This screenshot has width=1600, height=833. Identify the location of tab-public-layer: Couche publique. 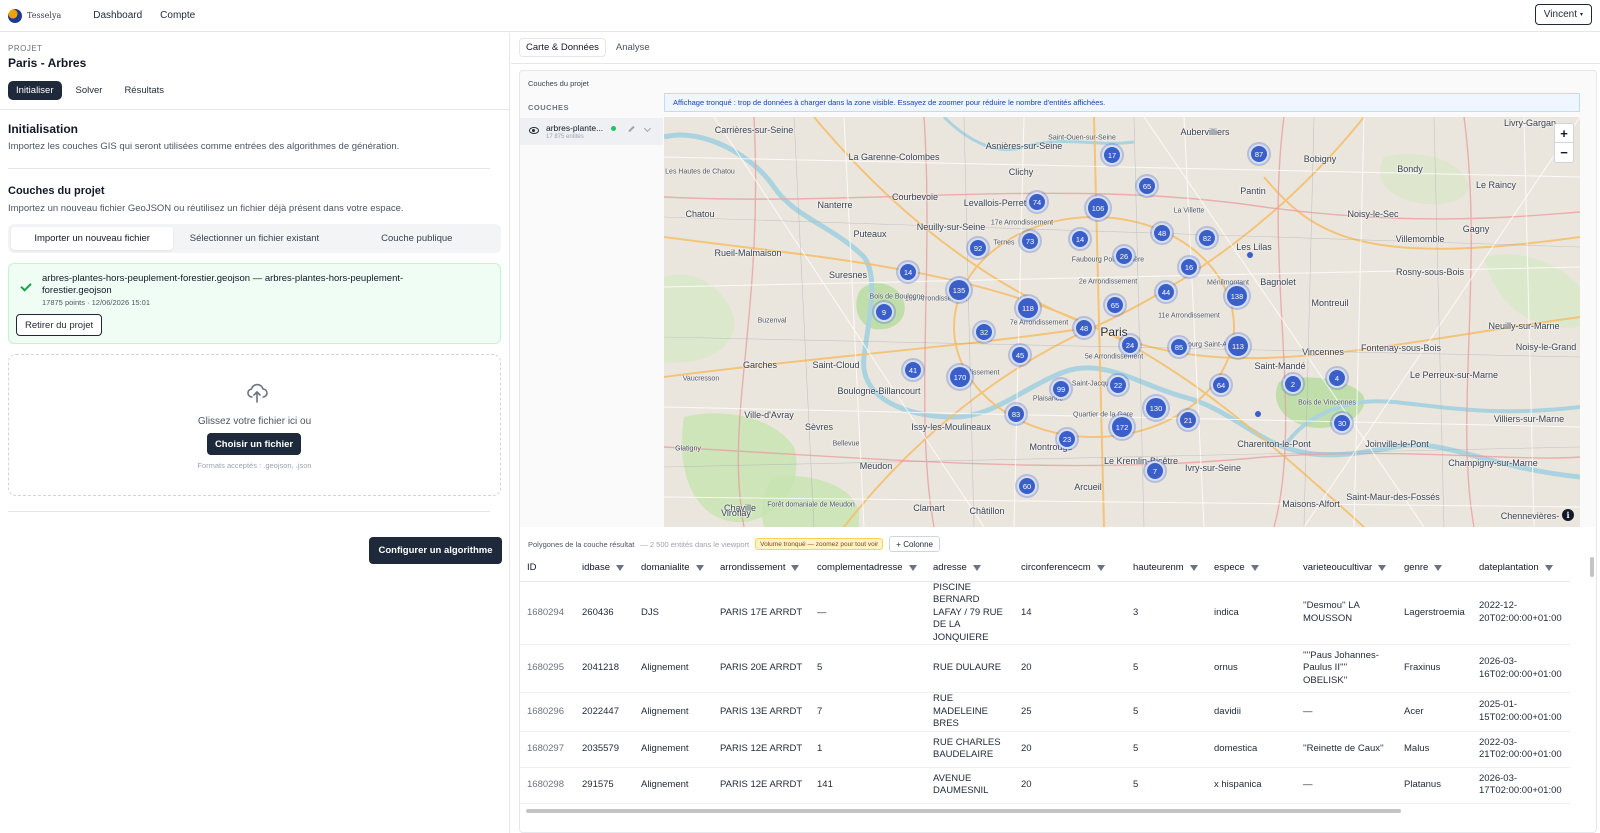
(417, 238).